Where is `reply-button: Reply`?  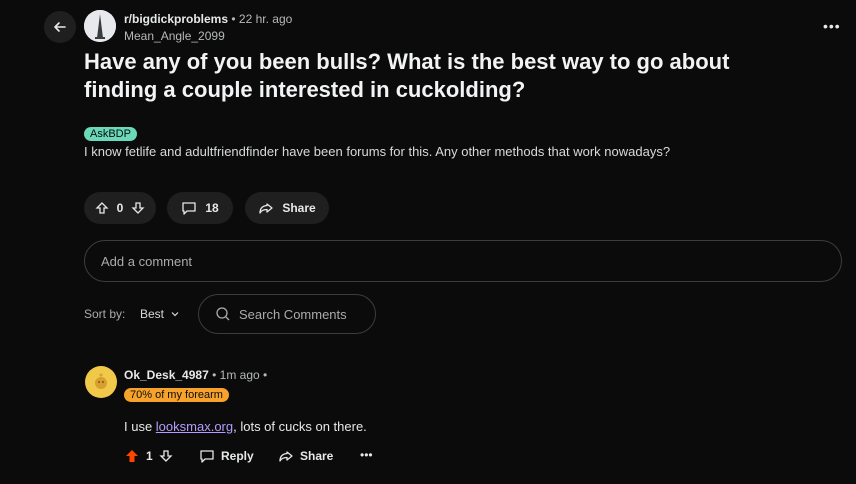 reply-button: Reply is located at coordinates (226, 456).